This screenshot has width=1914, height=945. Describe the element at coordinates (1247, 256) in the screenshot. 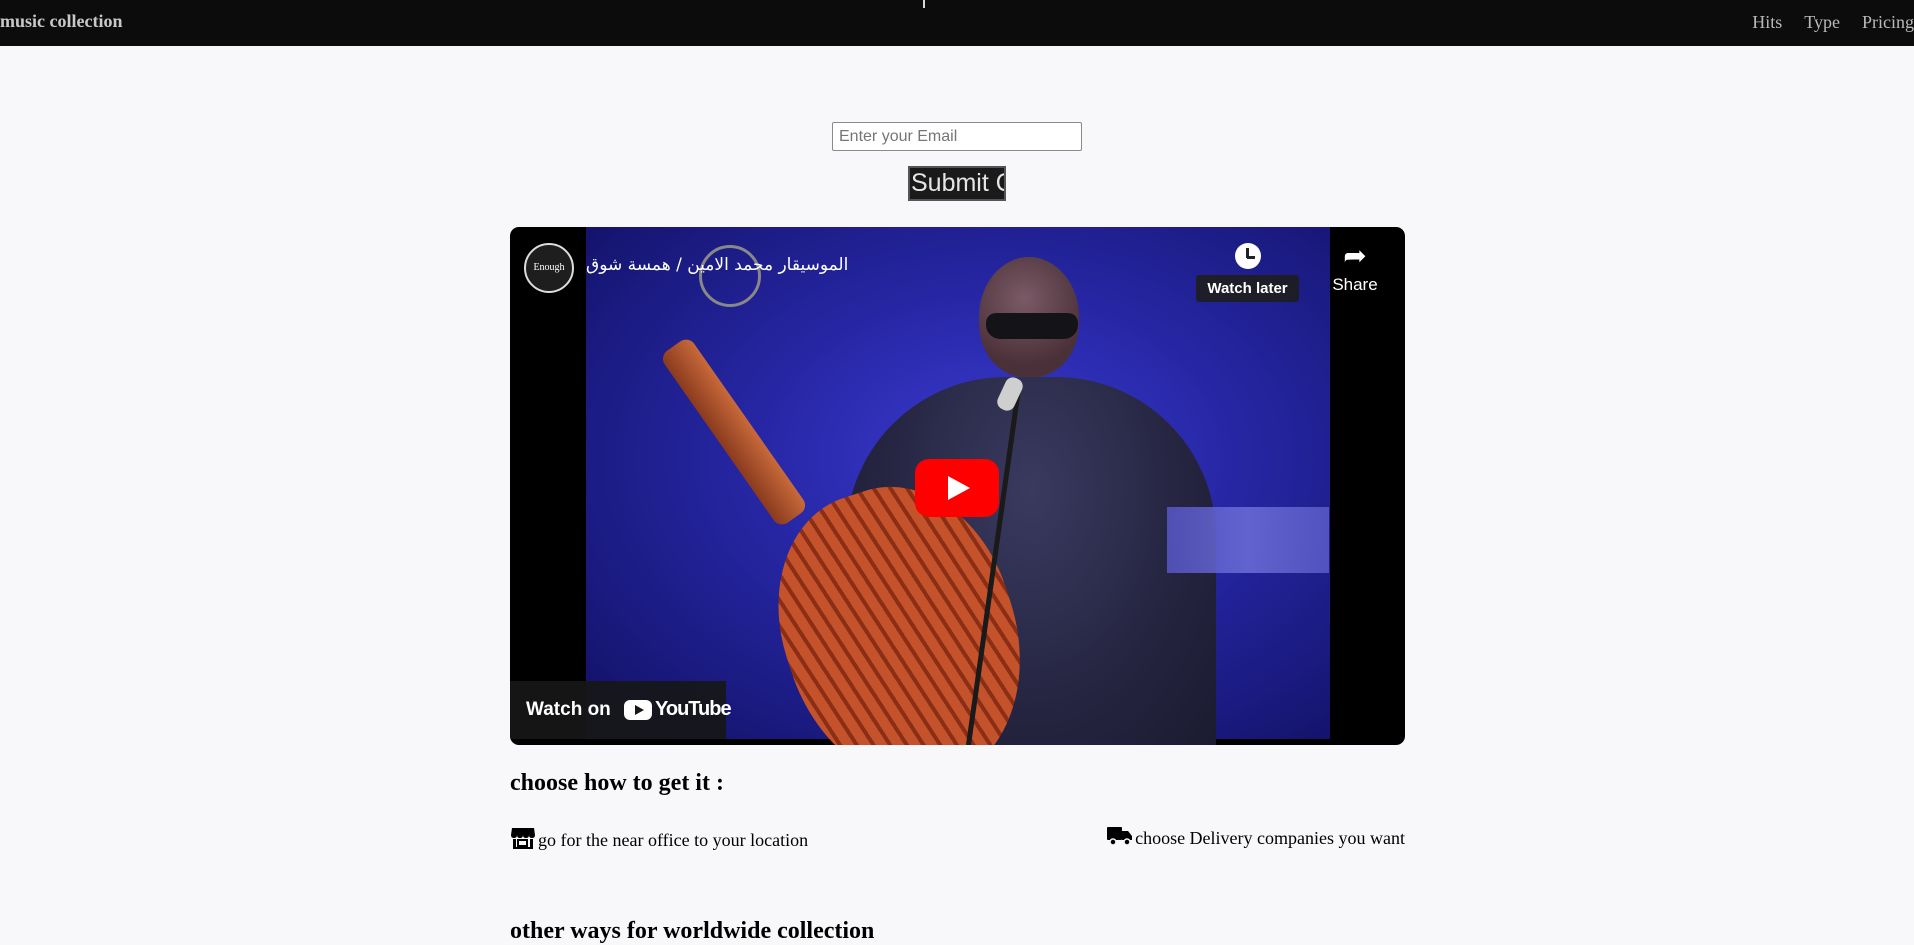

I see `clock-icon` at that location.